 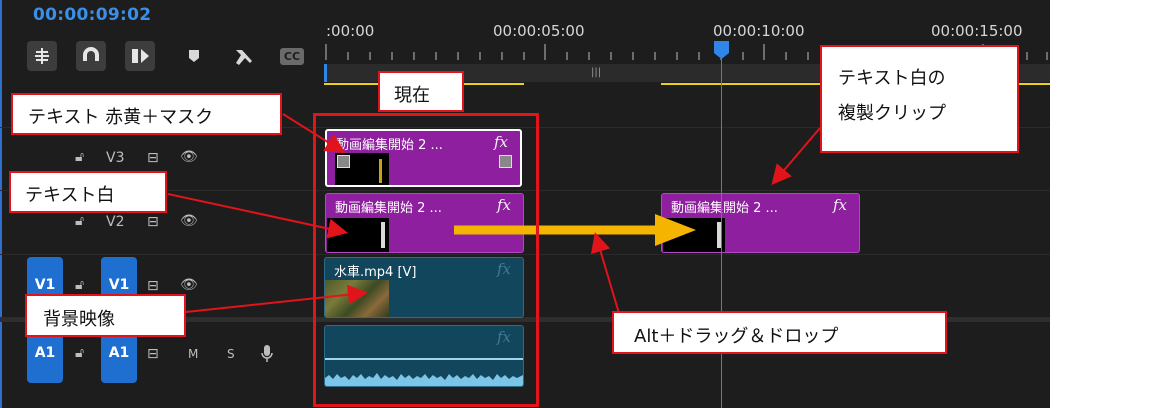 I want to click on callout-duplicate-clip: テキスト白の 複製クリップ, so click(x=919, y=99).